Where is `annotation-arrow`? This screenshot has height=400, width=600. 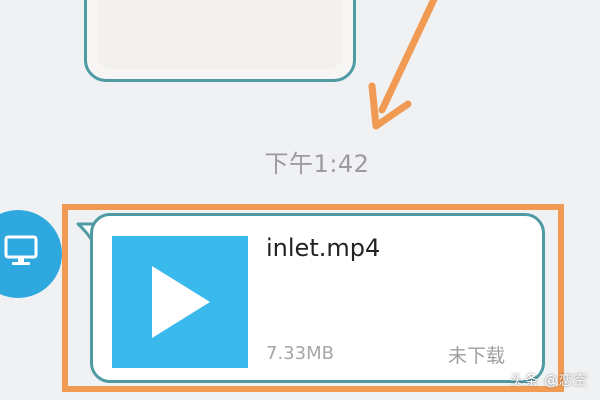 annotation-arrow is located at coordinates (403, 65).